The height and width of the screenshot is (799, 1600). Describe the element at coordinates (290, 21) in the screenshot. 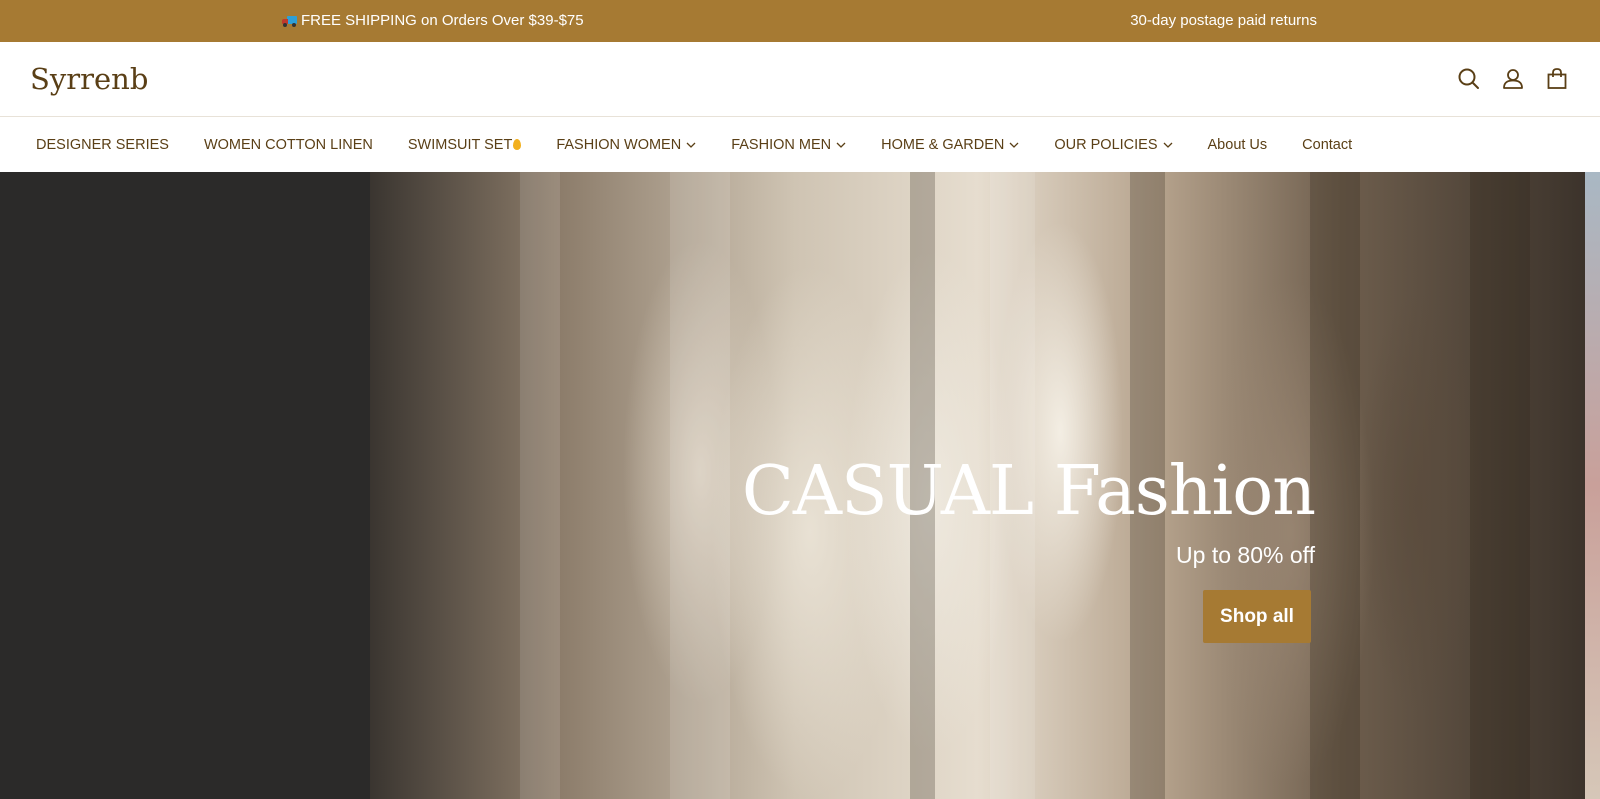

I see `truck-icon` at that location.